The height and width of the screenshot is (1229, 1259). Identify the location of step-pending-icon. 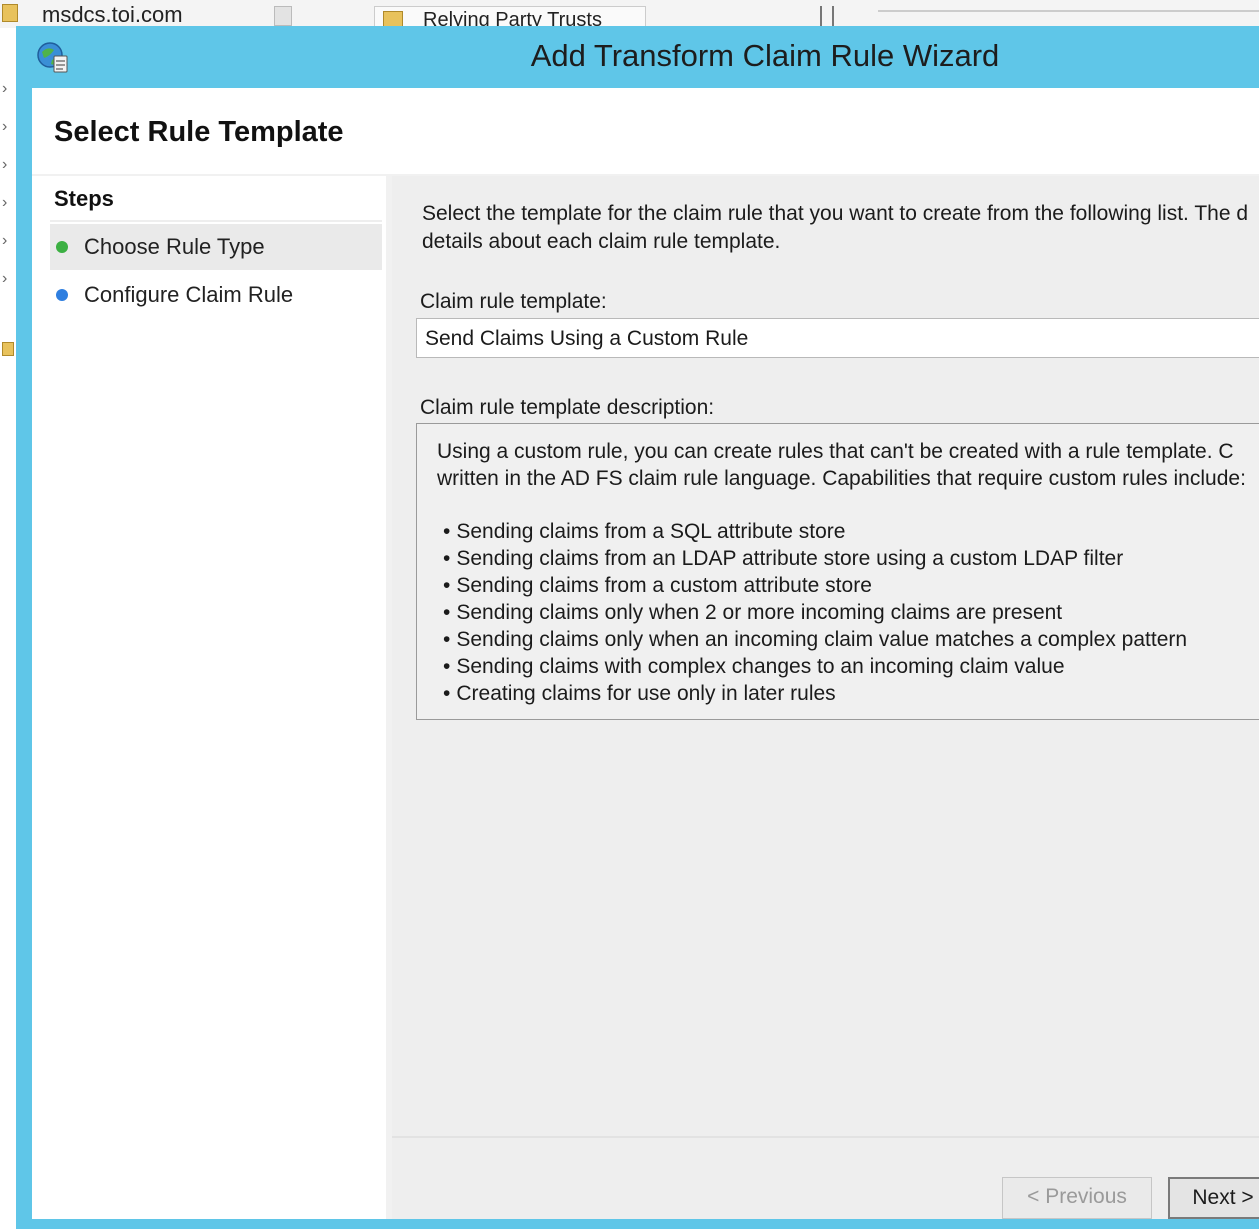
(62, 295).